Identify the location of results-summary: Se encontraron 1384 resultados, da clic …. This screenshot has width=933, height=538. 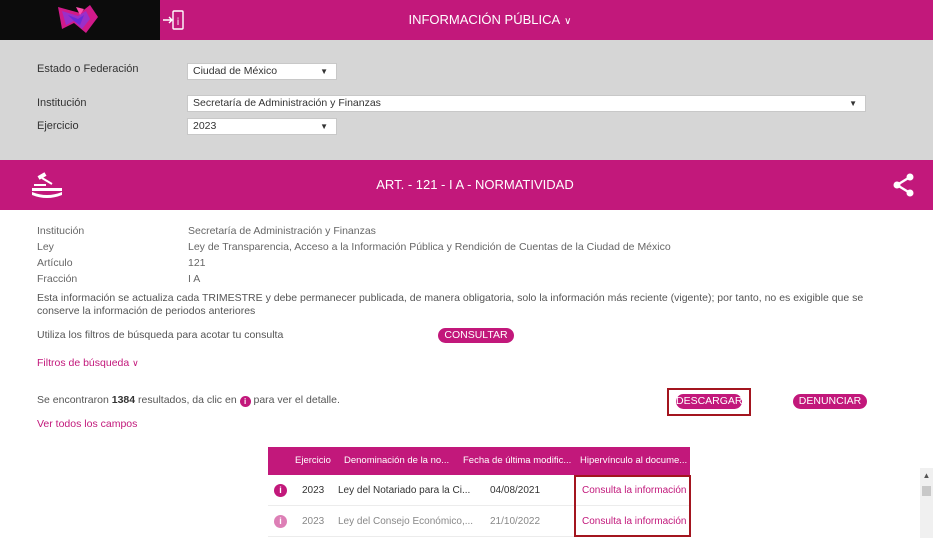
(188, 400).